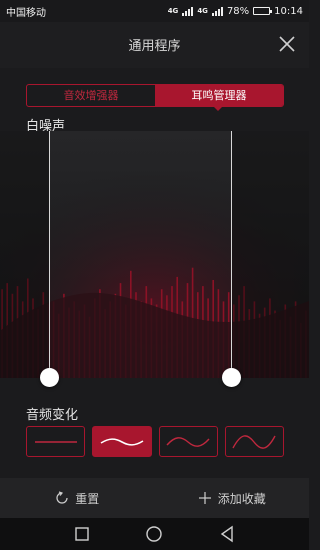  I want to click on status-icons: 4G 4G 78% 10:14, so click(235, 11).